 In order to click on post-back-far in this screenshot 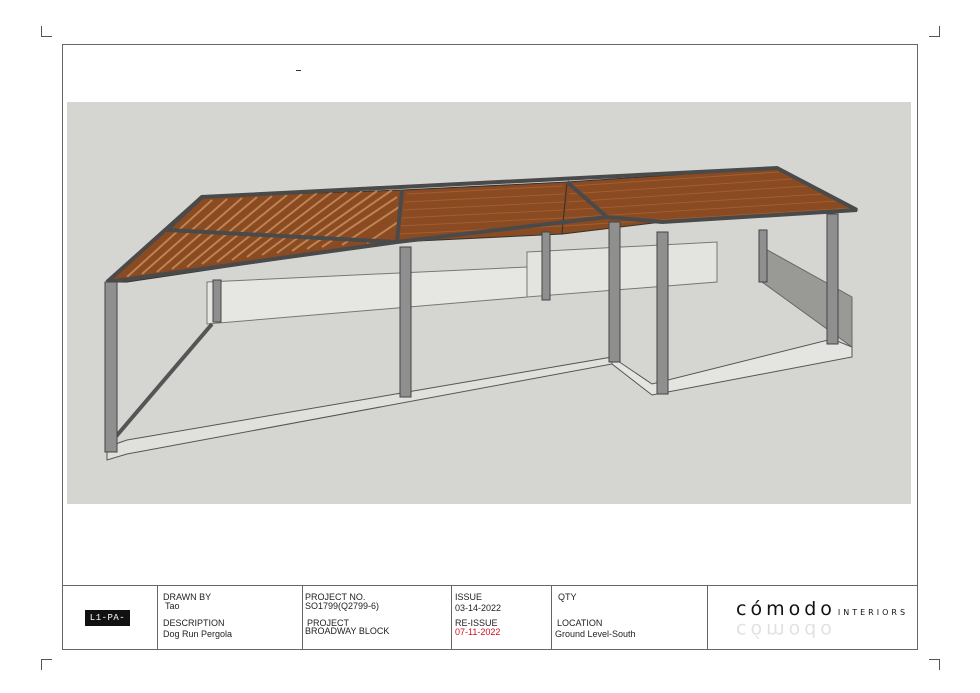, I will do `click(763, 256)`.